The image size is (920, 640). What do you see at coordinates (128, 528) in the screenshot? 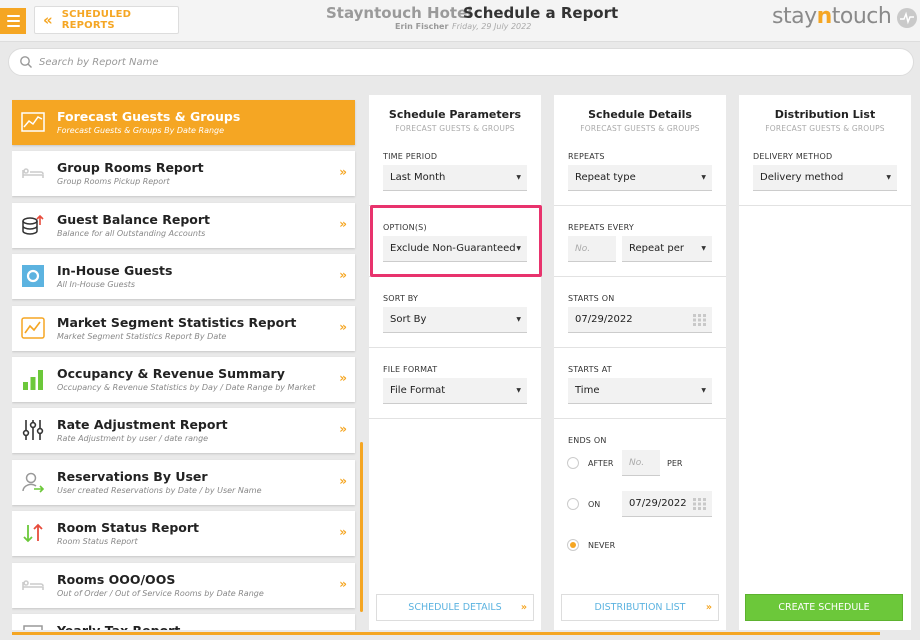
I see `report-title: Room Status Report` at bounding box center [128, 528].